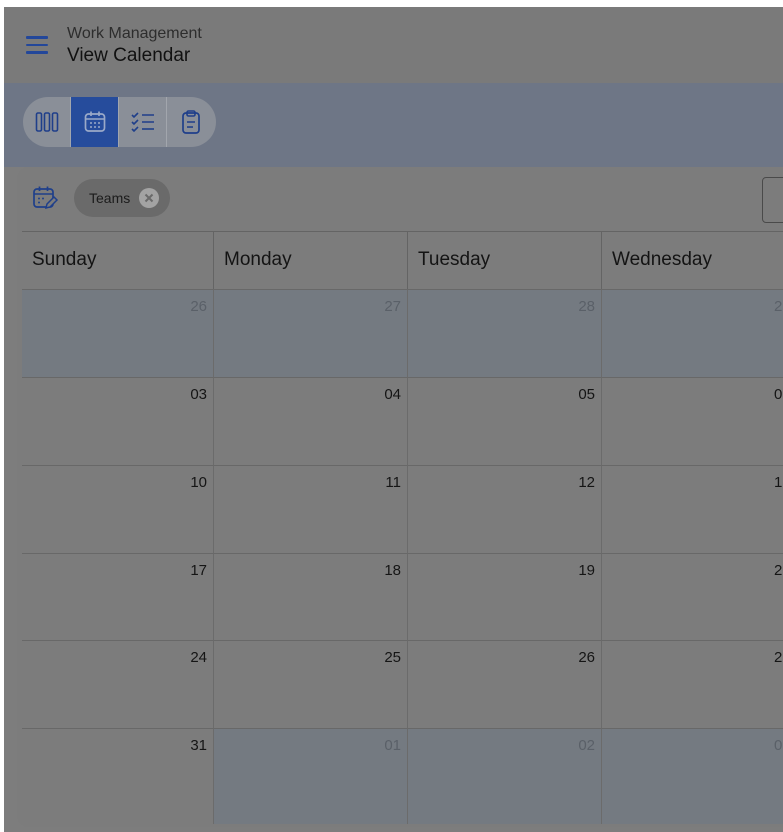 The width and height of the screenshot is (783, 832). What do you see at coordinates (110, 198) in the screenshot?
I see `filter-chip-label: Teams` at bounding box center [110, 198].